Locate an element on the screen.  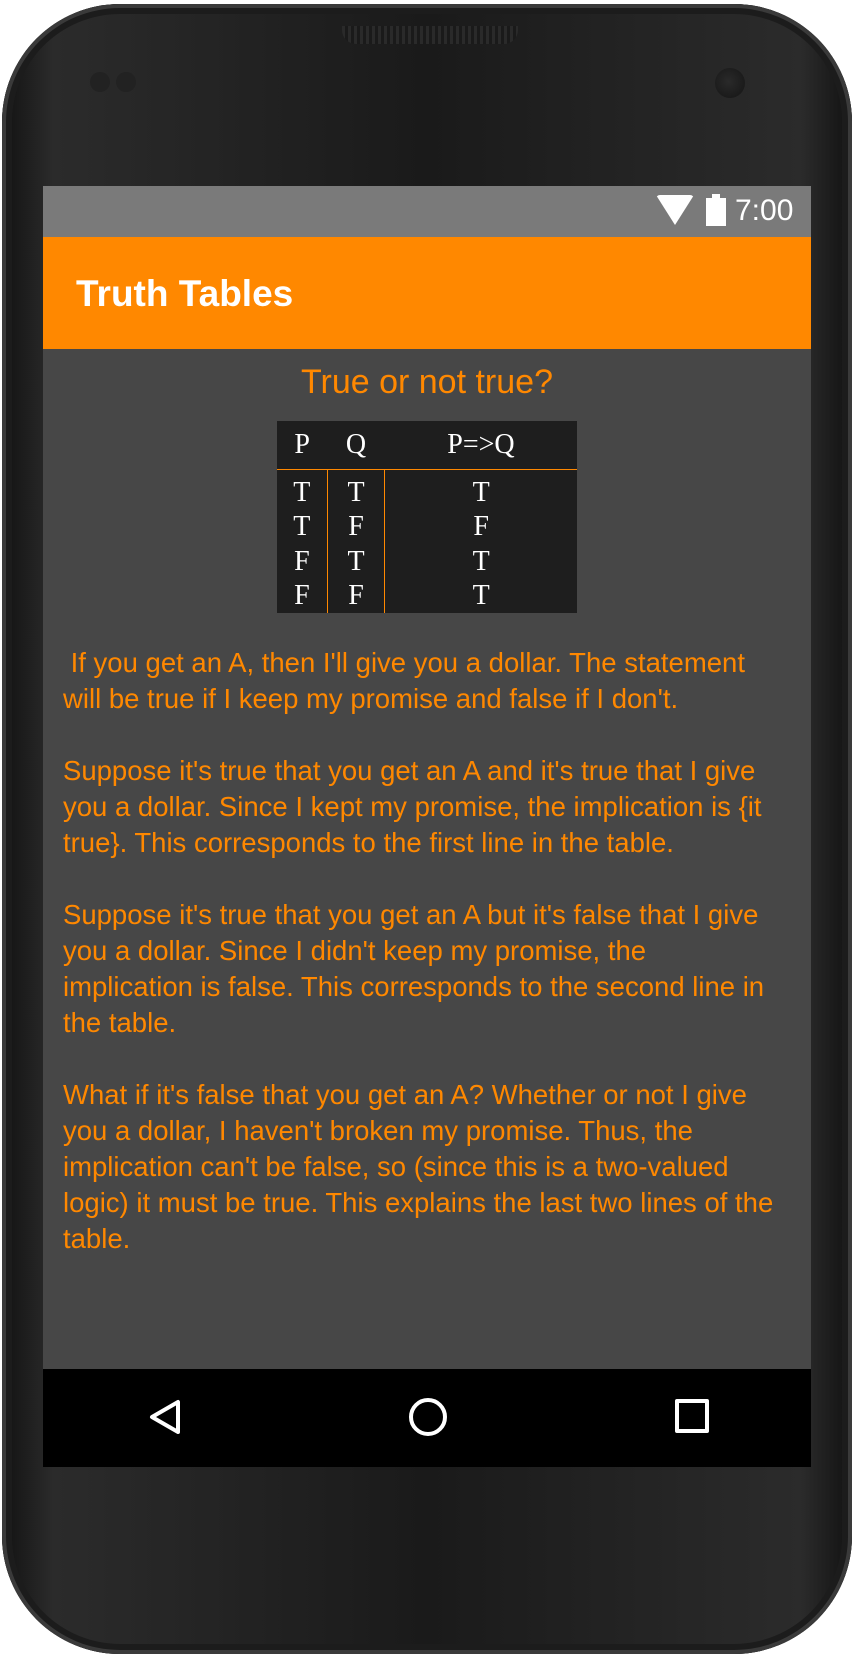
proximity-sensor is located at coordinates (100, 82).